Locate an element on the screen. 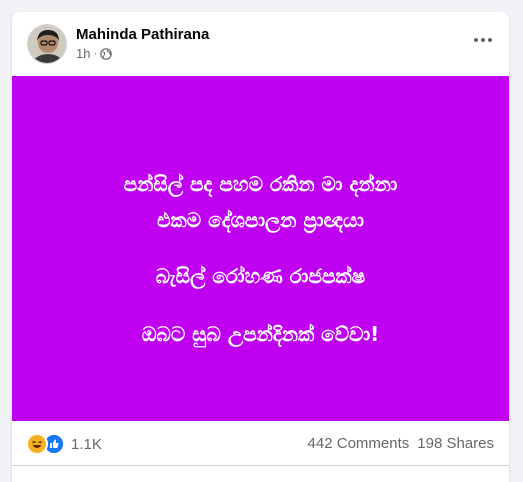  globe-icon is located at coordinates (106, 53).